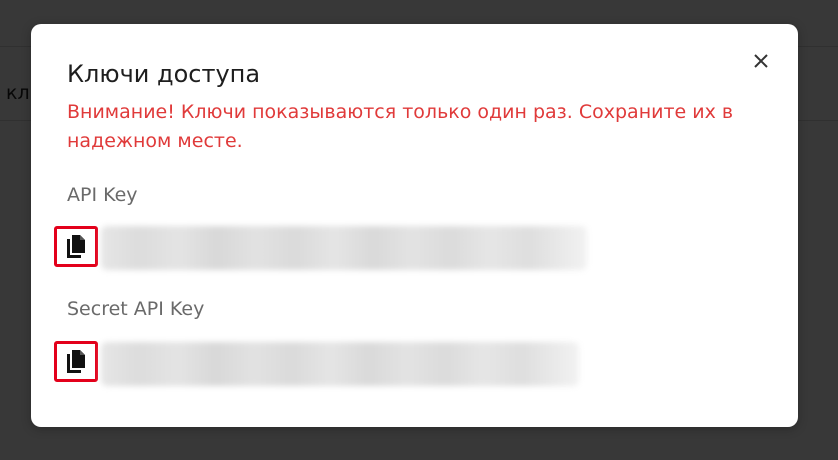 The width and height of the screenshot is (838, 460). I want to click on close-icon, so click(761, 61).